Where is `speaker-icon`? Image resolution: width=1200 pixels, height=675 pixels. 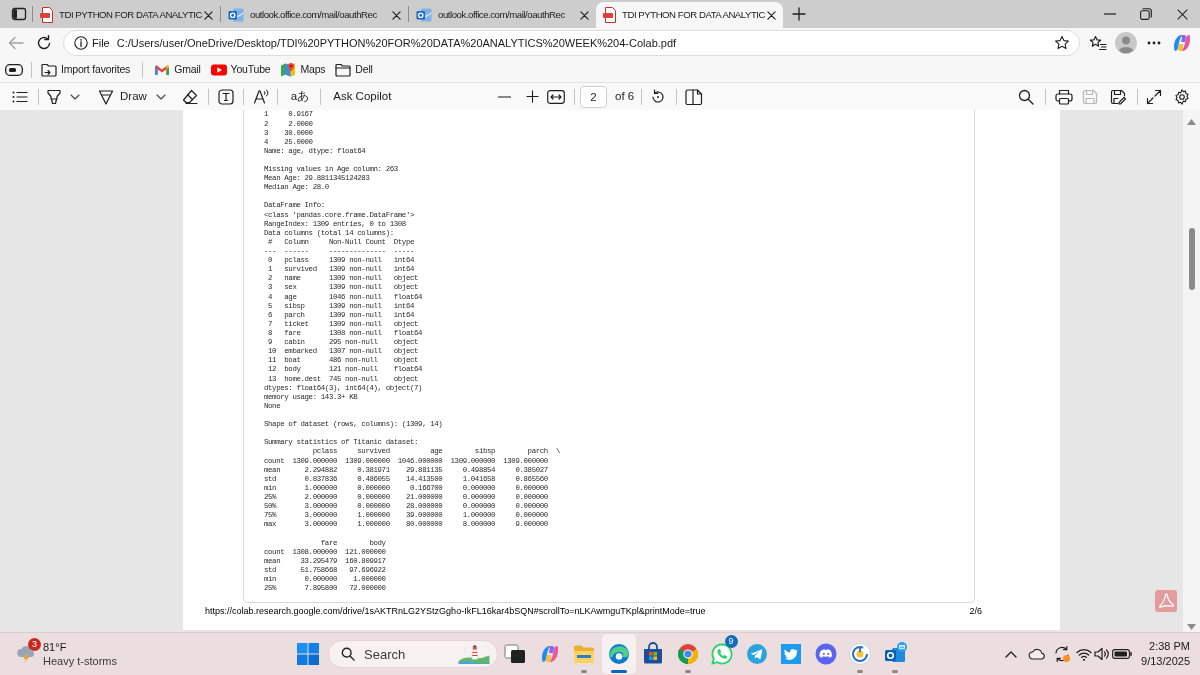
speaker-icon is located at coordinates (1102, 654).